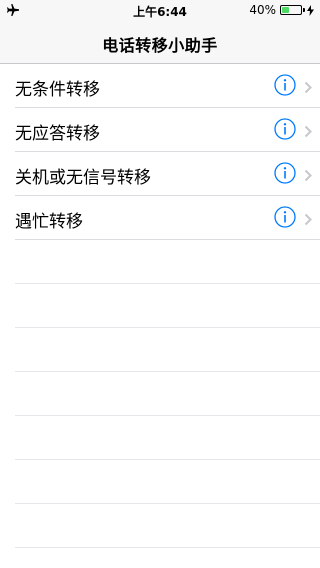 This screenshot has width=320, height=568. I want to click on page-title: 电话转移小助手, so click(160, 45).